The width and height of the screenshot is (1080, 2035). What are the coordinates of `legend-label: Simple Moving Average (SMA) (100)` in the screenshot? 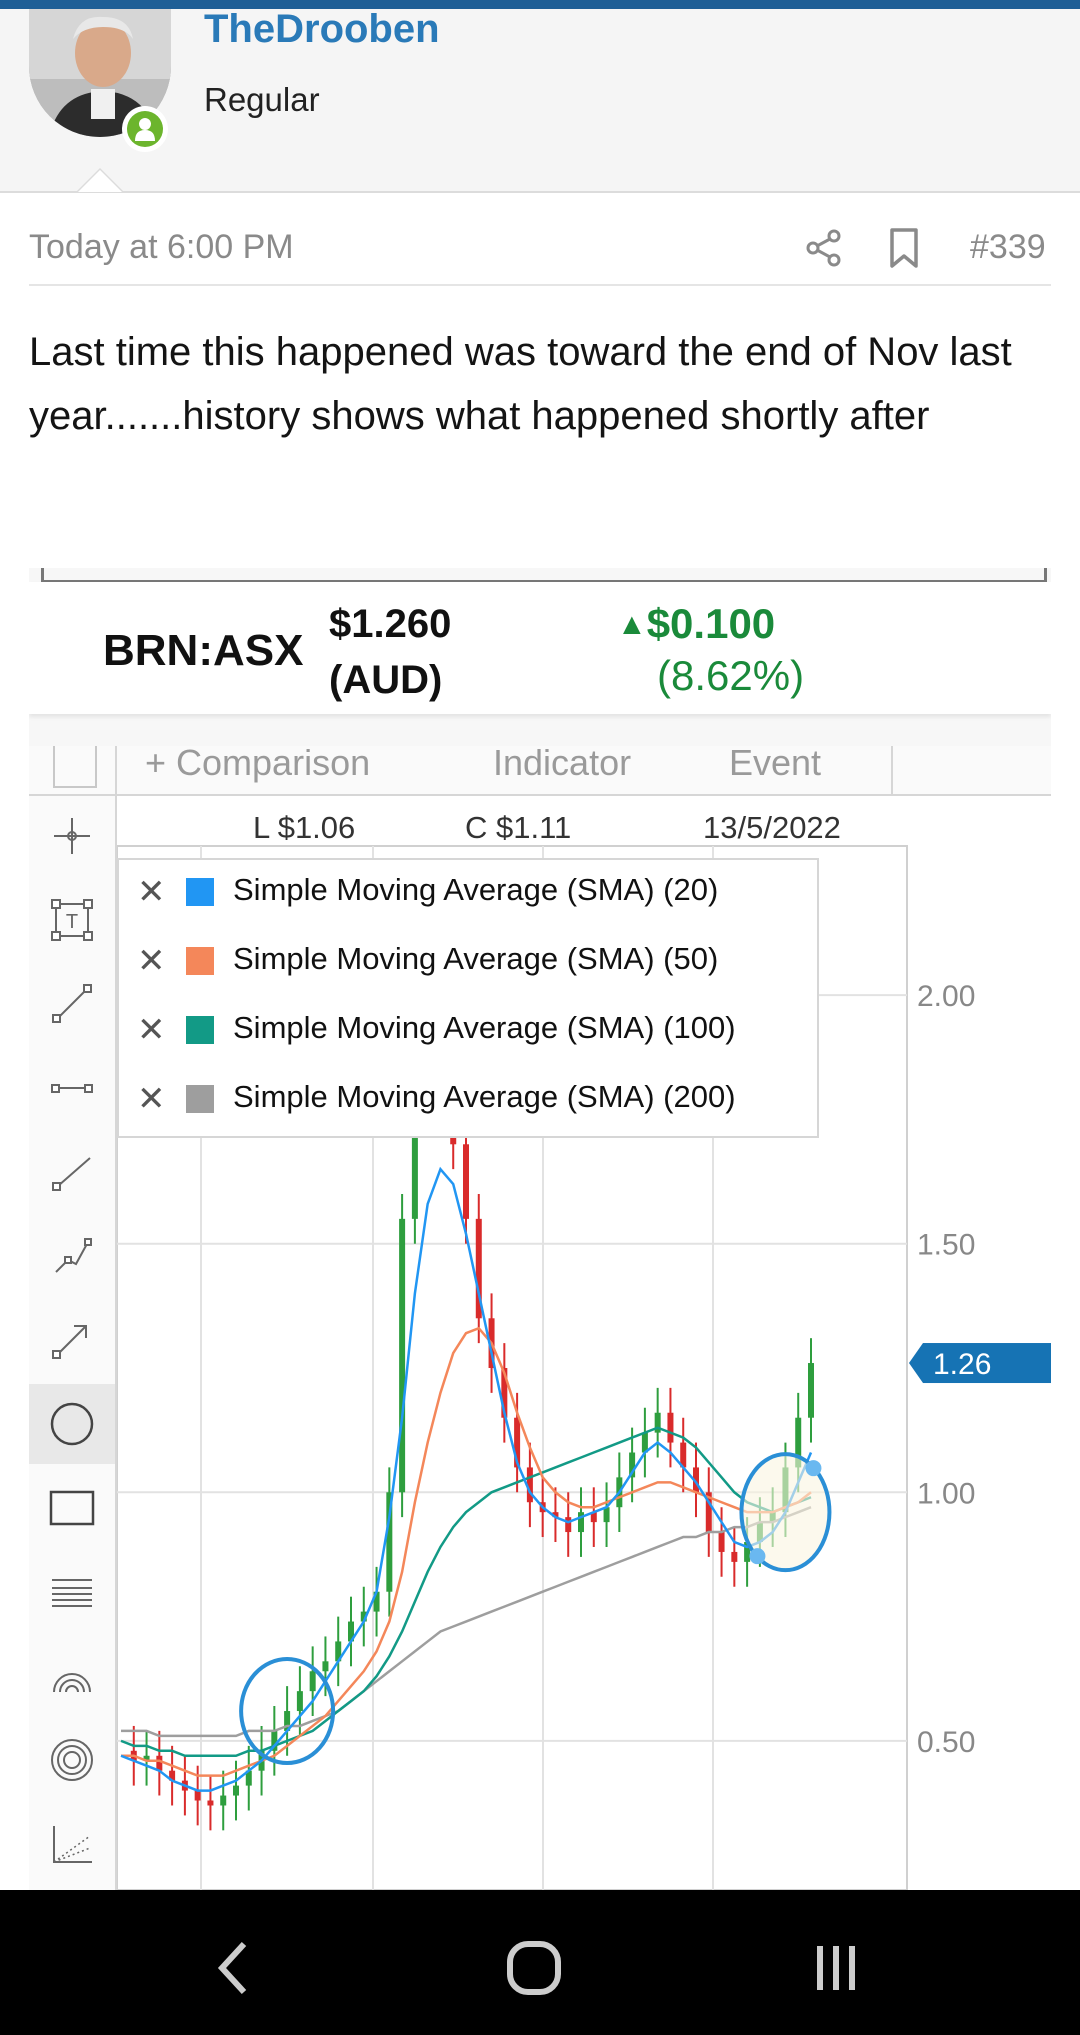 It's located at (484, 1028).